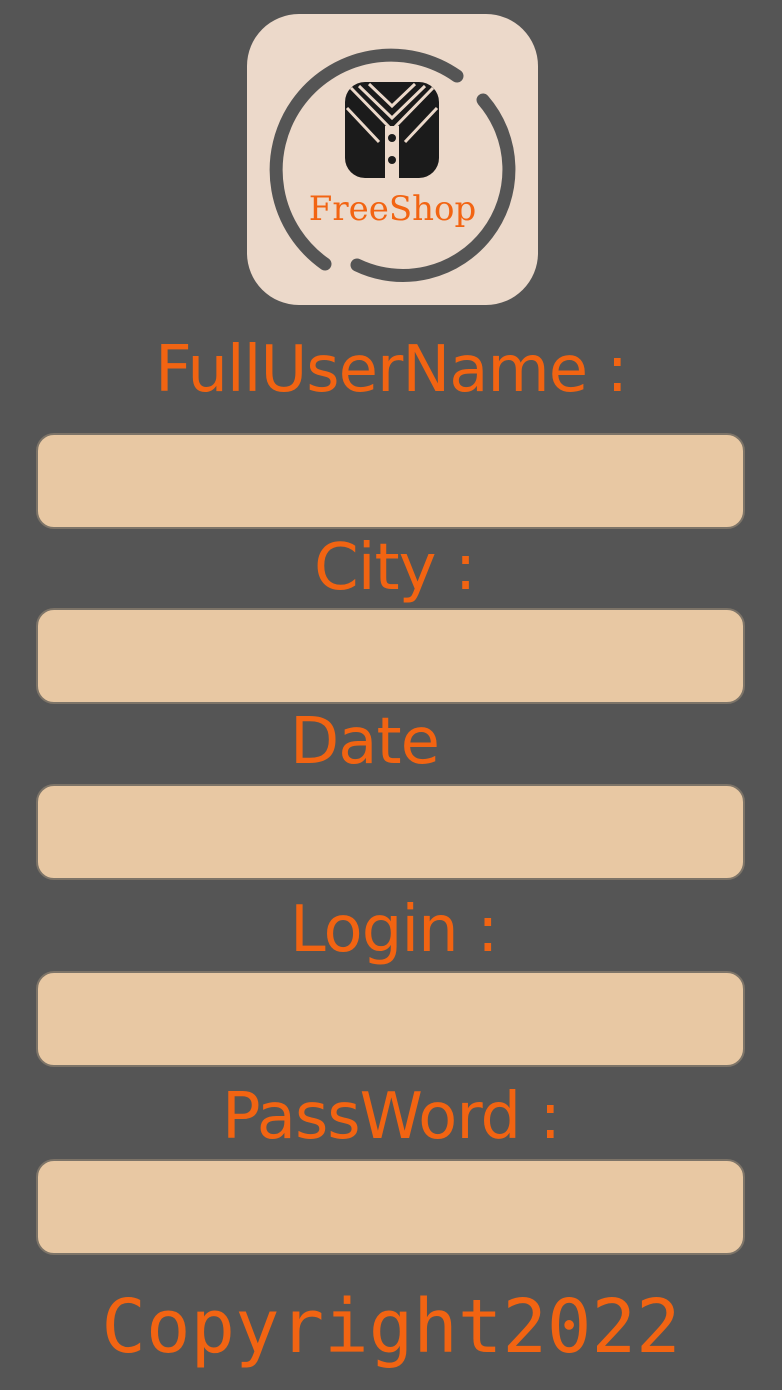 This screenshot has height=1390, width=782. What do you see at coordinates (392, 209) in the screenshot?
I see `logo-brand-text: FreeShop` at bounding box center [392, 209].